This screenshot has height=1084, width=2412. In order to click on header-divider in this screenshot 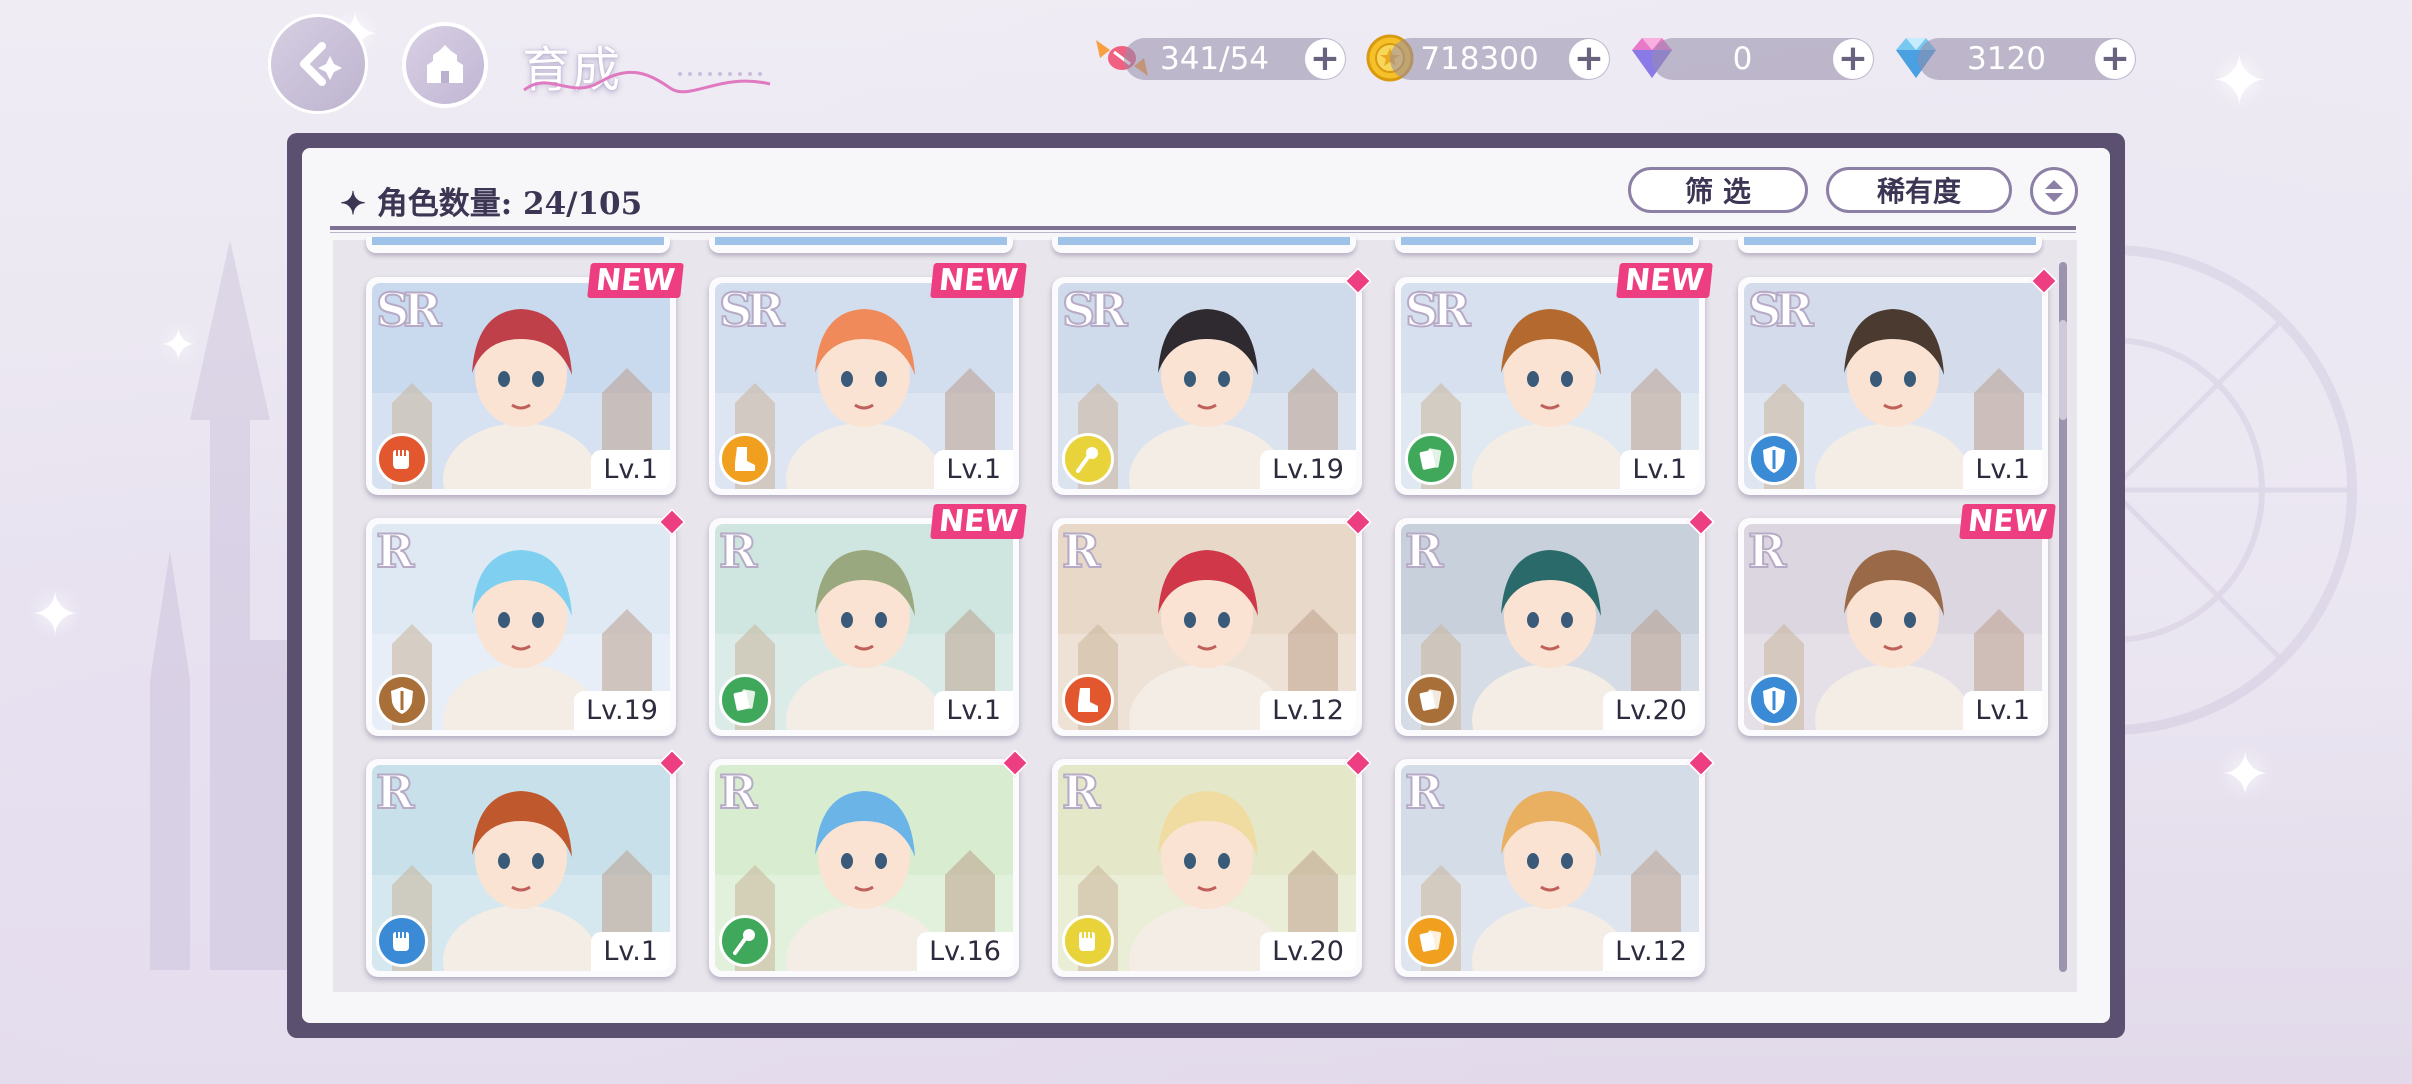, I will do `click(1203, 228)`.